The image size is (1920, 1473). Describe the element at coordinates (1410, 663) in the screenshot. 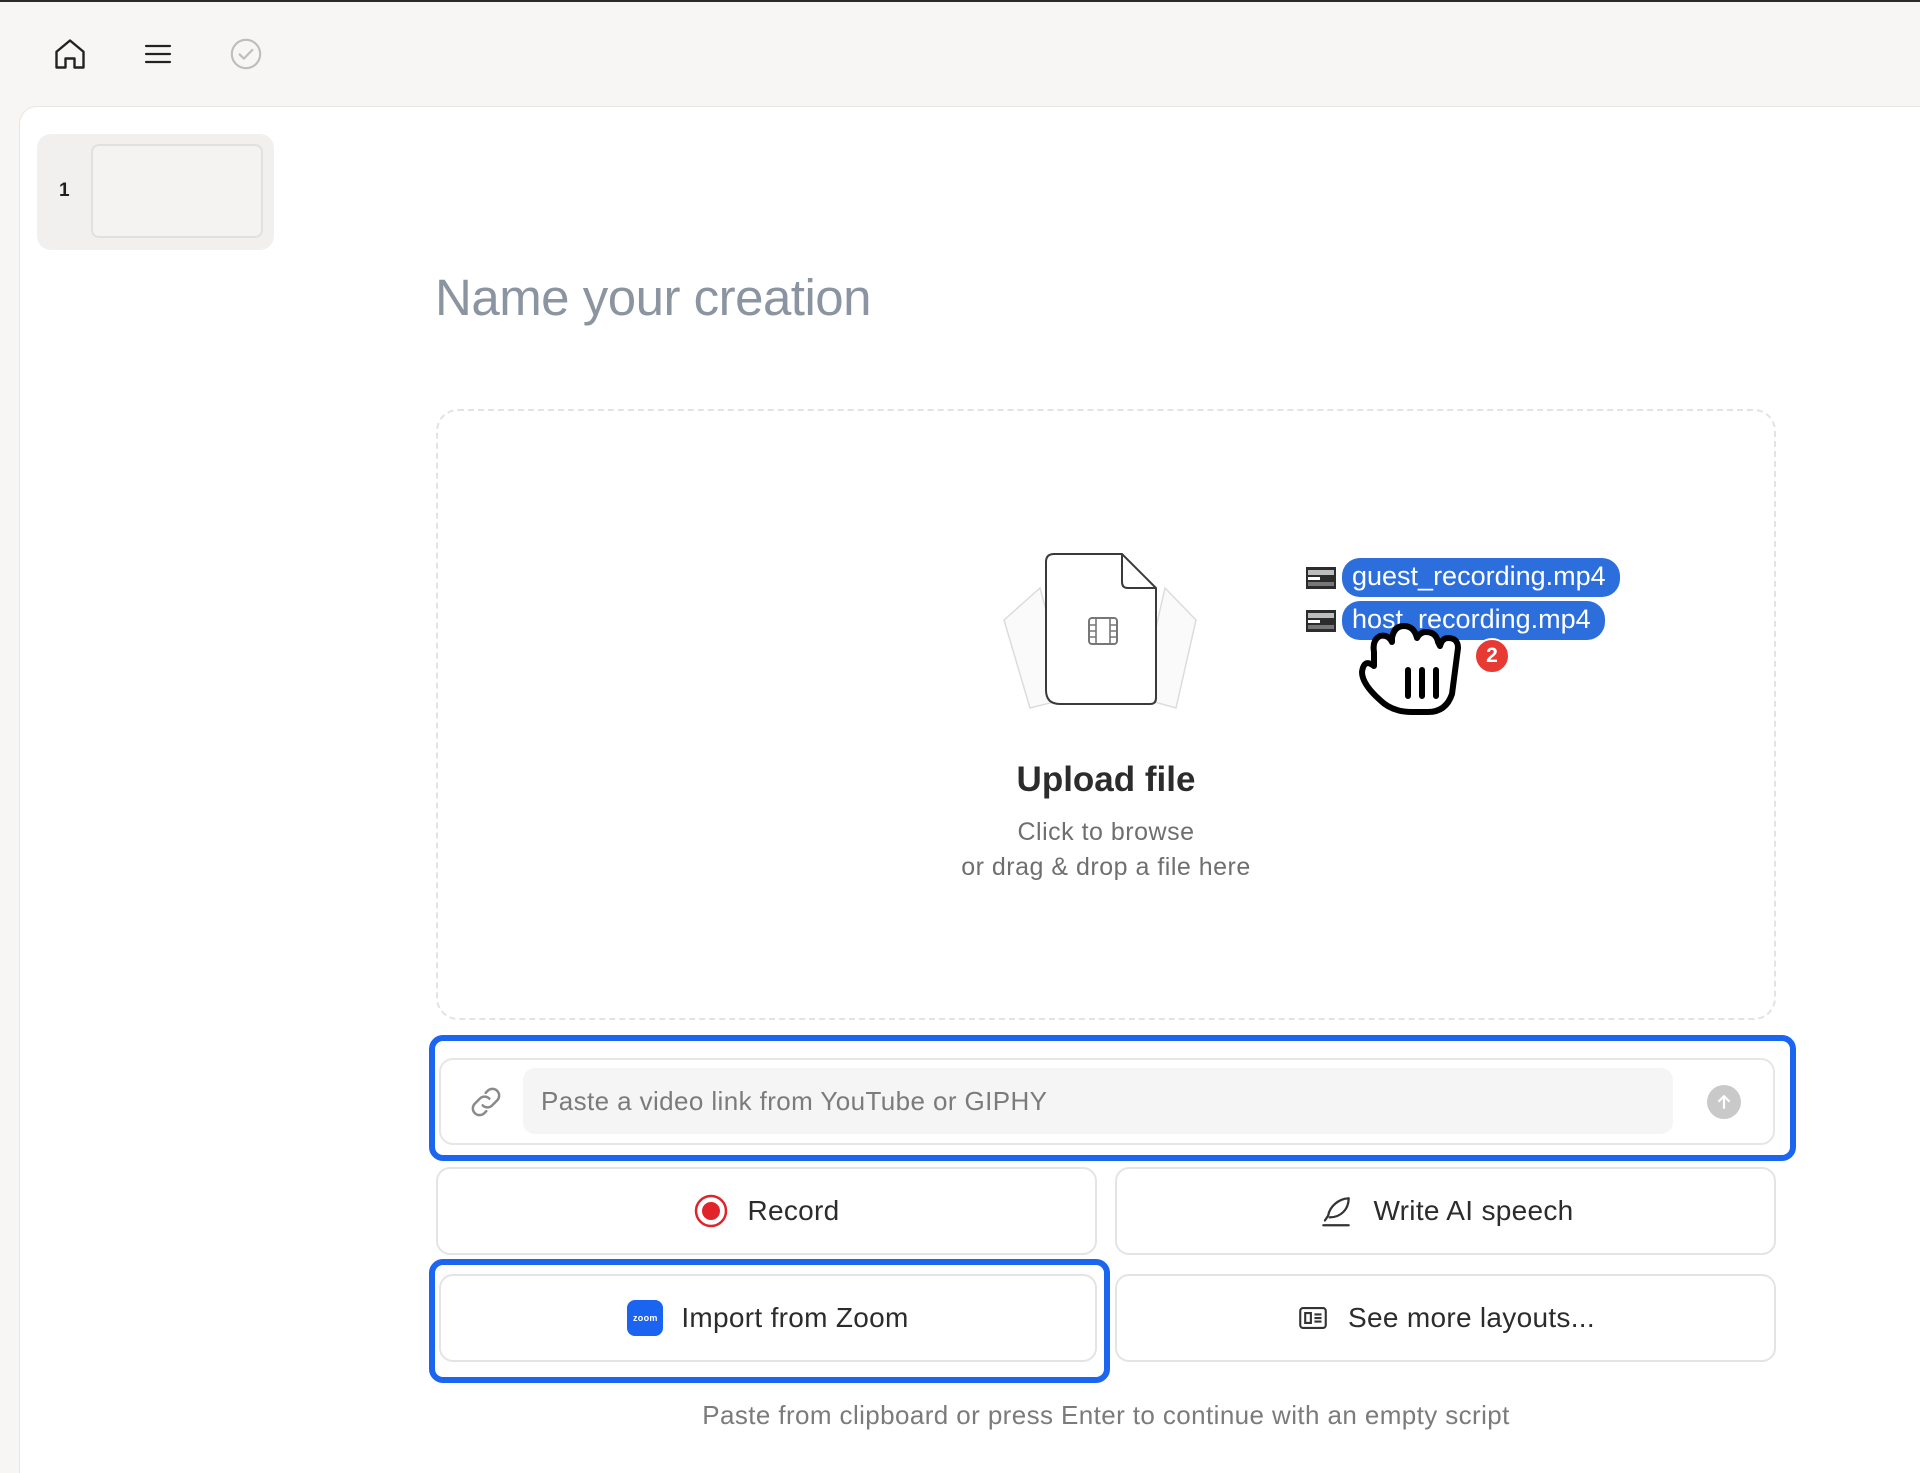

I see `grab-hand-cursor-icon` at that location.